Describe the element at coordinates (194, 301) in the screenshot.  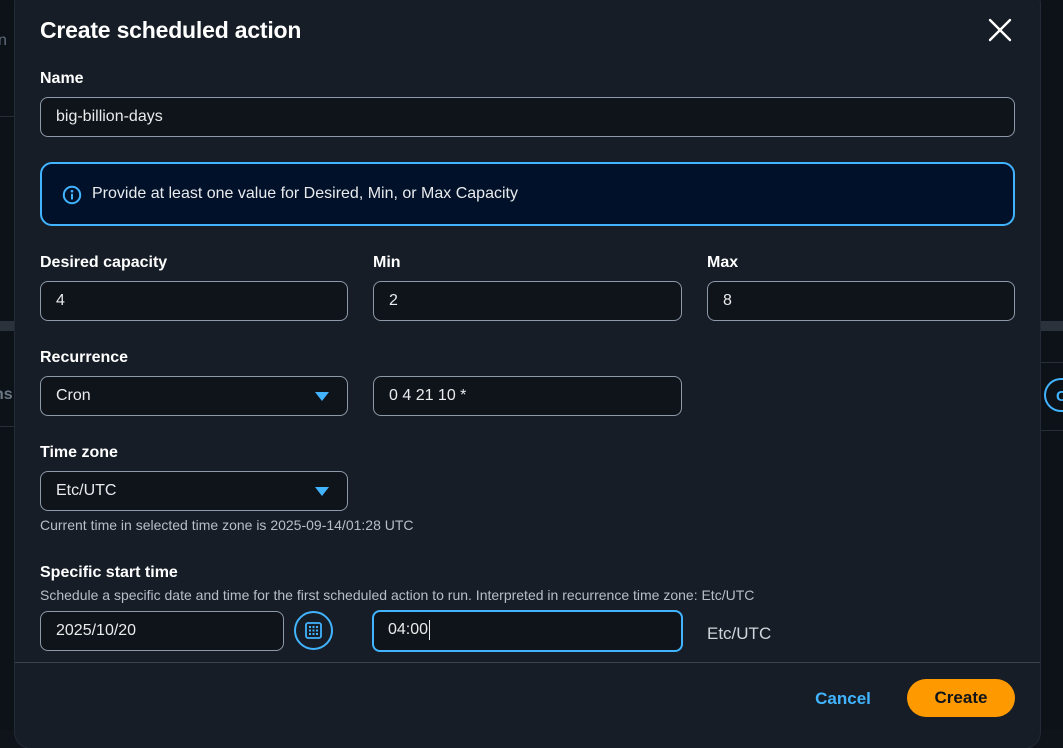
I see `desired-capacity-input: 4` at that location.